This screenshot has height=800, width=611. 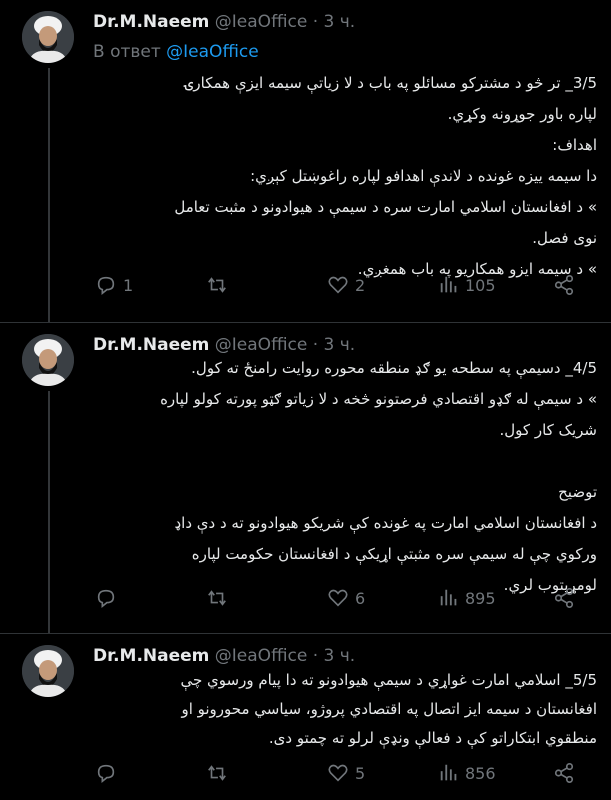 What do you see at coordinates (480, 598) in the screenshot?
I see `views-count: 895` at bounding box center [480, 598].